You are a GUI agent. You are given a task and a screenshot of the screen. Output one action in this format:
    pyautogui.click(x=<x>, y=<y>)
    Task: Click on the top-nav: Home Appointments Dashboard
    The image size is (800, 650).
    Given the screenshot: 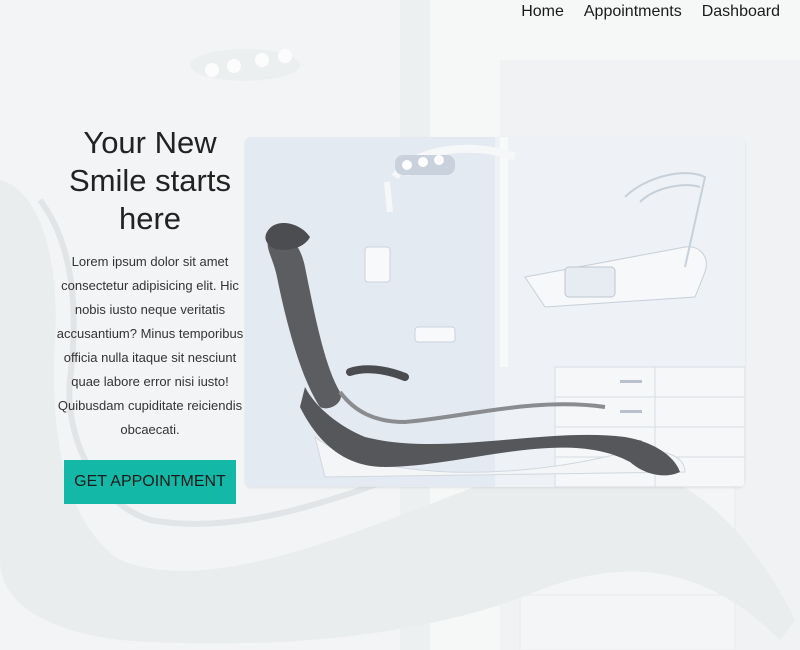 What is the action you would take?
    pyautogui.click(x=650, y=12)
    